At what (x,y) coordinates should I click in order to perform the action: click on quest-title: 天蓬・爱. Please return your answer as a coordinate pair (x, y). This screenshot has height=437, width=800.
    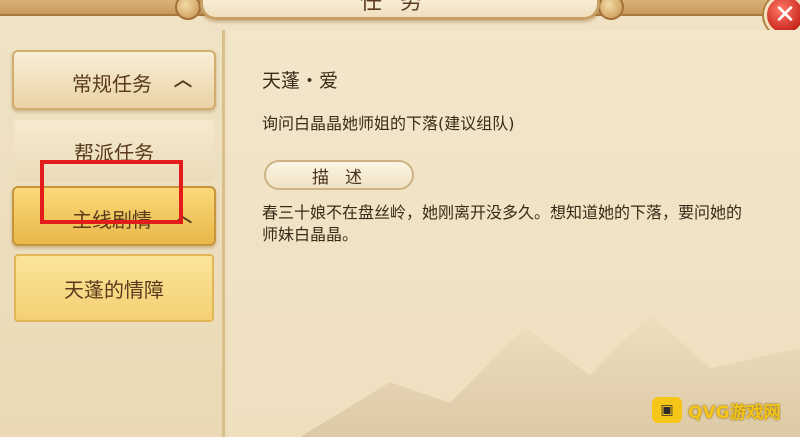
    Looking at the image, I should click on (300, 81).